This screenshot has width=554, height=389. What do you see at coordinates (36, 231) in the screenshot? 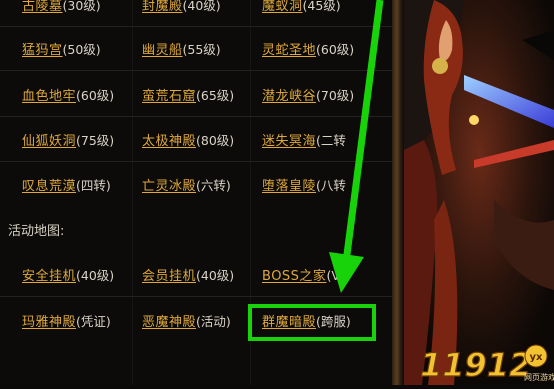
I see `activity-maps-heading: 活动地图:` at bounding box center [36, 231].